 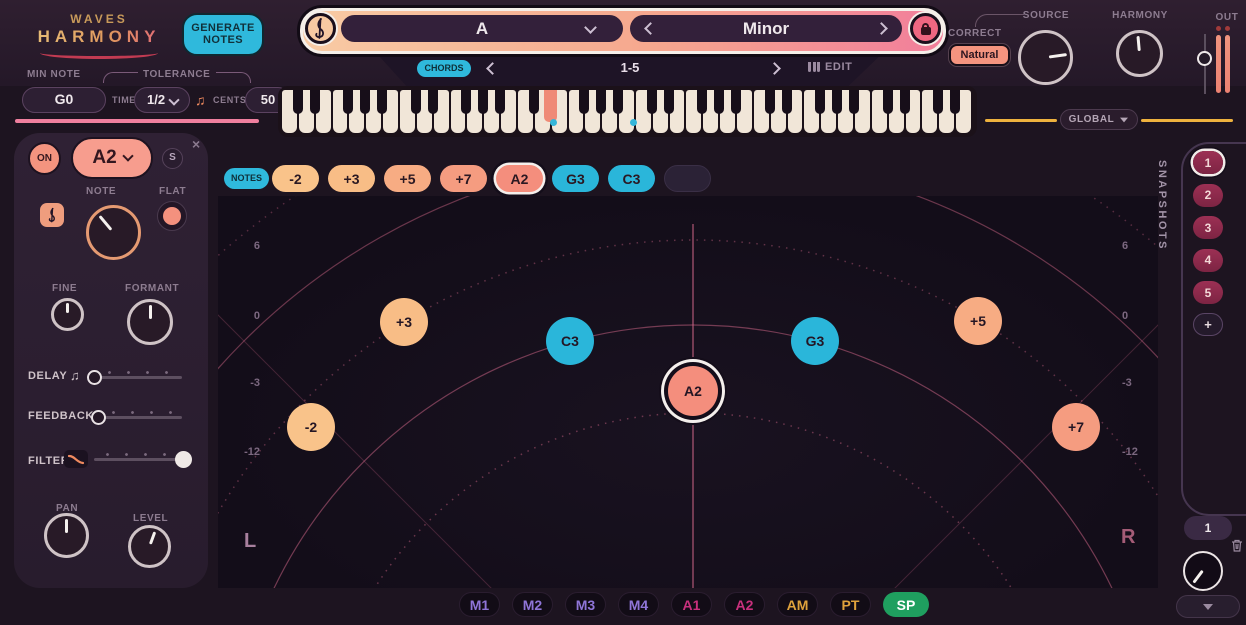 I want to click on level-knob, so click(x=149, y=546).